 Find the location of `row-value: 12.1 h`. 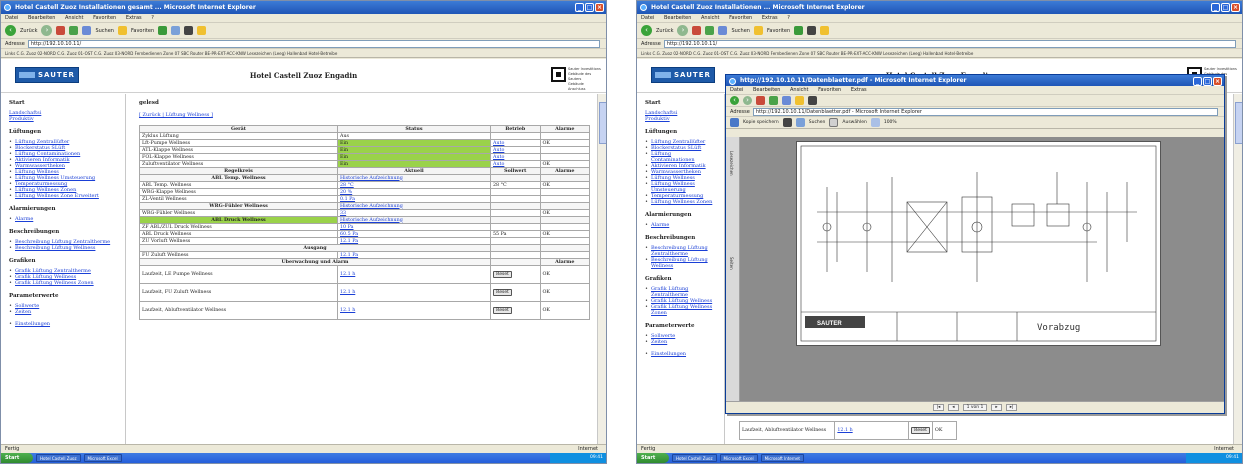

row-value: 12.1 h is located at coordinates (872, 430).